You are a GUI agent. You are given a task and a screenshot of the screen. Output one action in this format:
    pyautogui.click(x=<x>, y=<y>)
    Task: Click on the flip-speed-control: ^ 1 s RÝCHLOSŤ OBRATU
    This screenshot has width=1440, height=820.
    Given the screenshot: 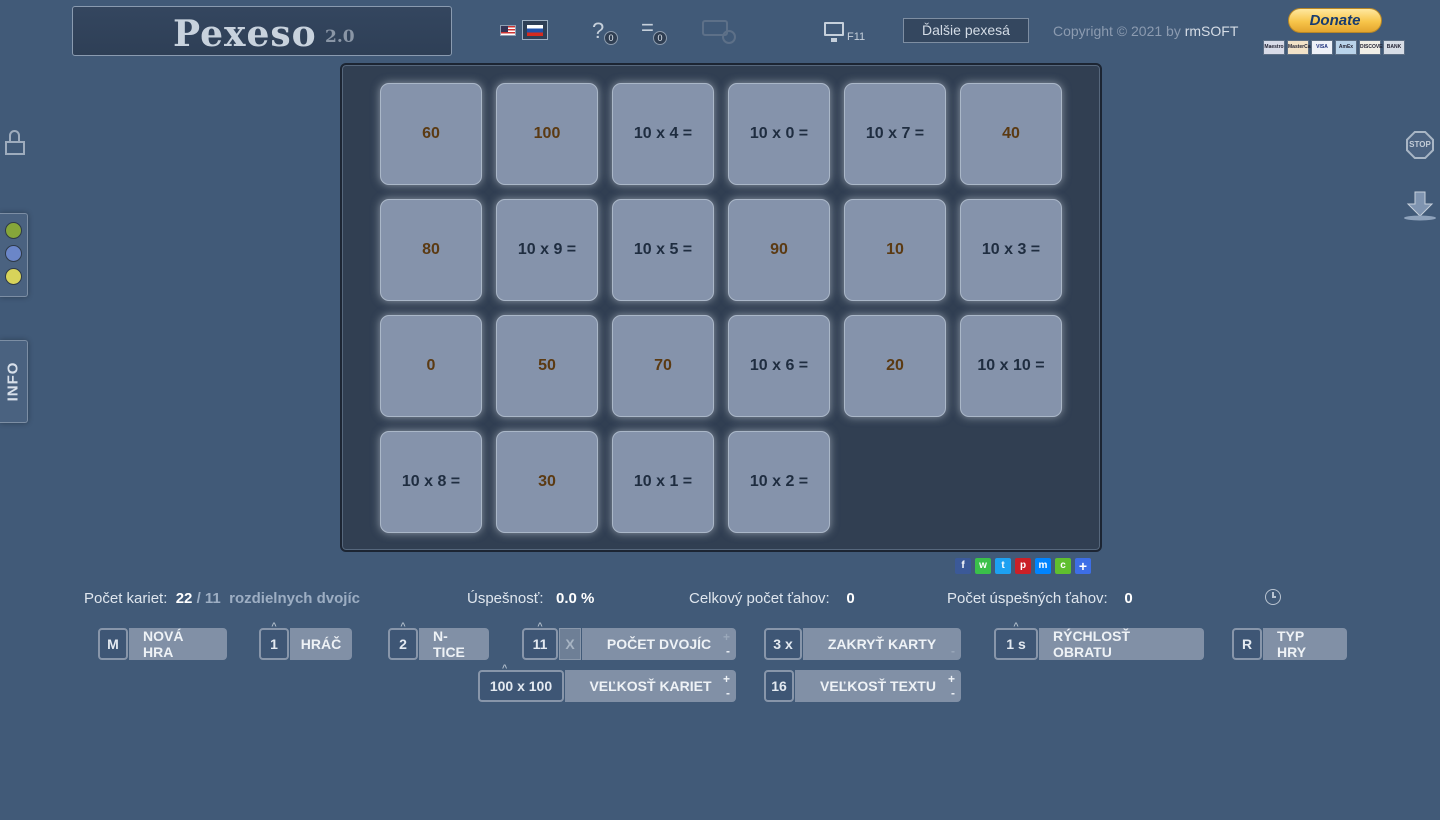 What is the action you would take?
    pyautogui.click(x=1099, y=640)
    